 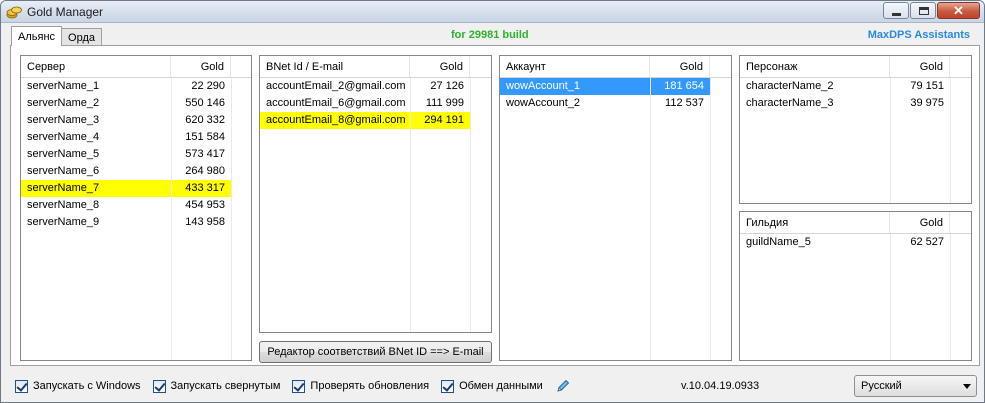 I want to click on dropdown-arrow-icon, so click(x=967, y=386).